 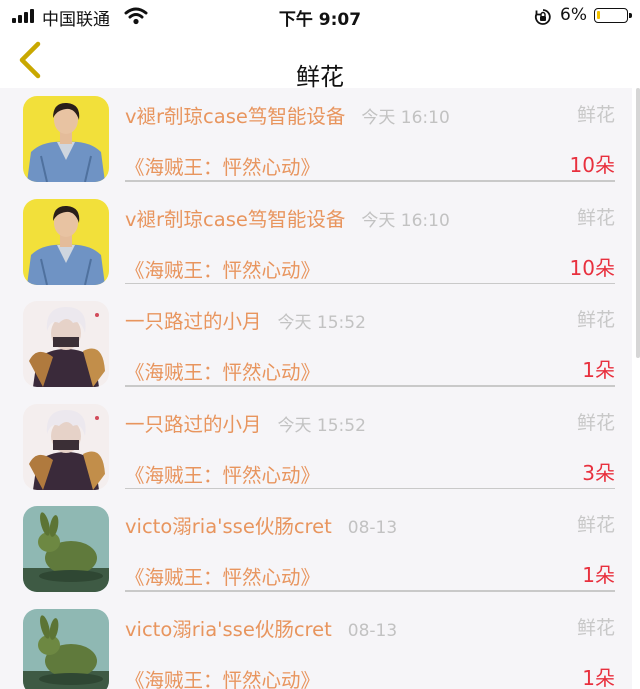 I want to click on list-item: 一只路过的小月 今天 15:52 鲜花《海贼王：怦然心动》 3朵, so click(x=316, y=447).